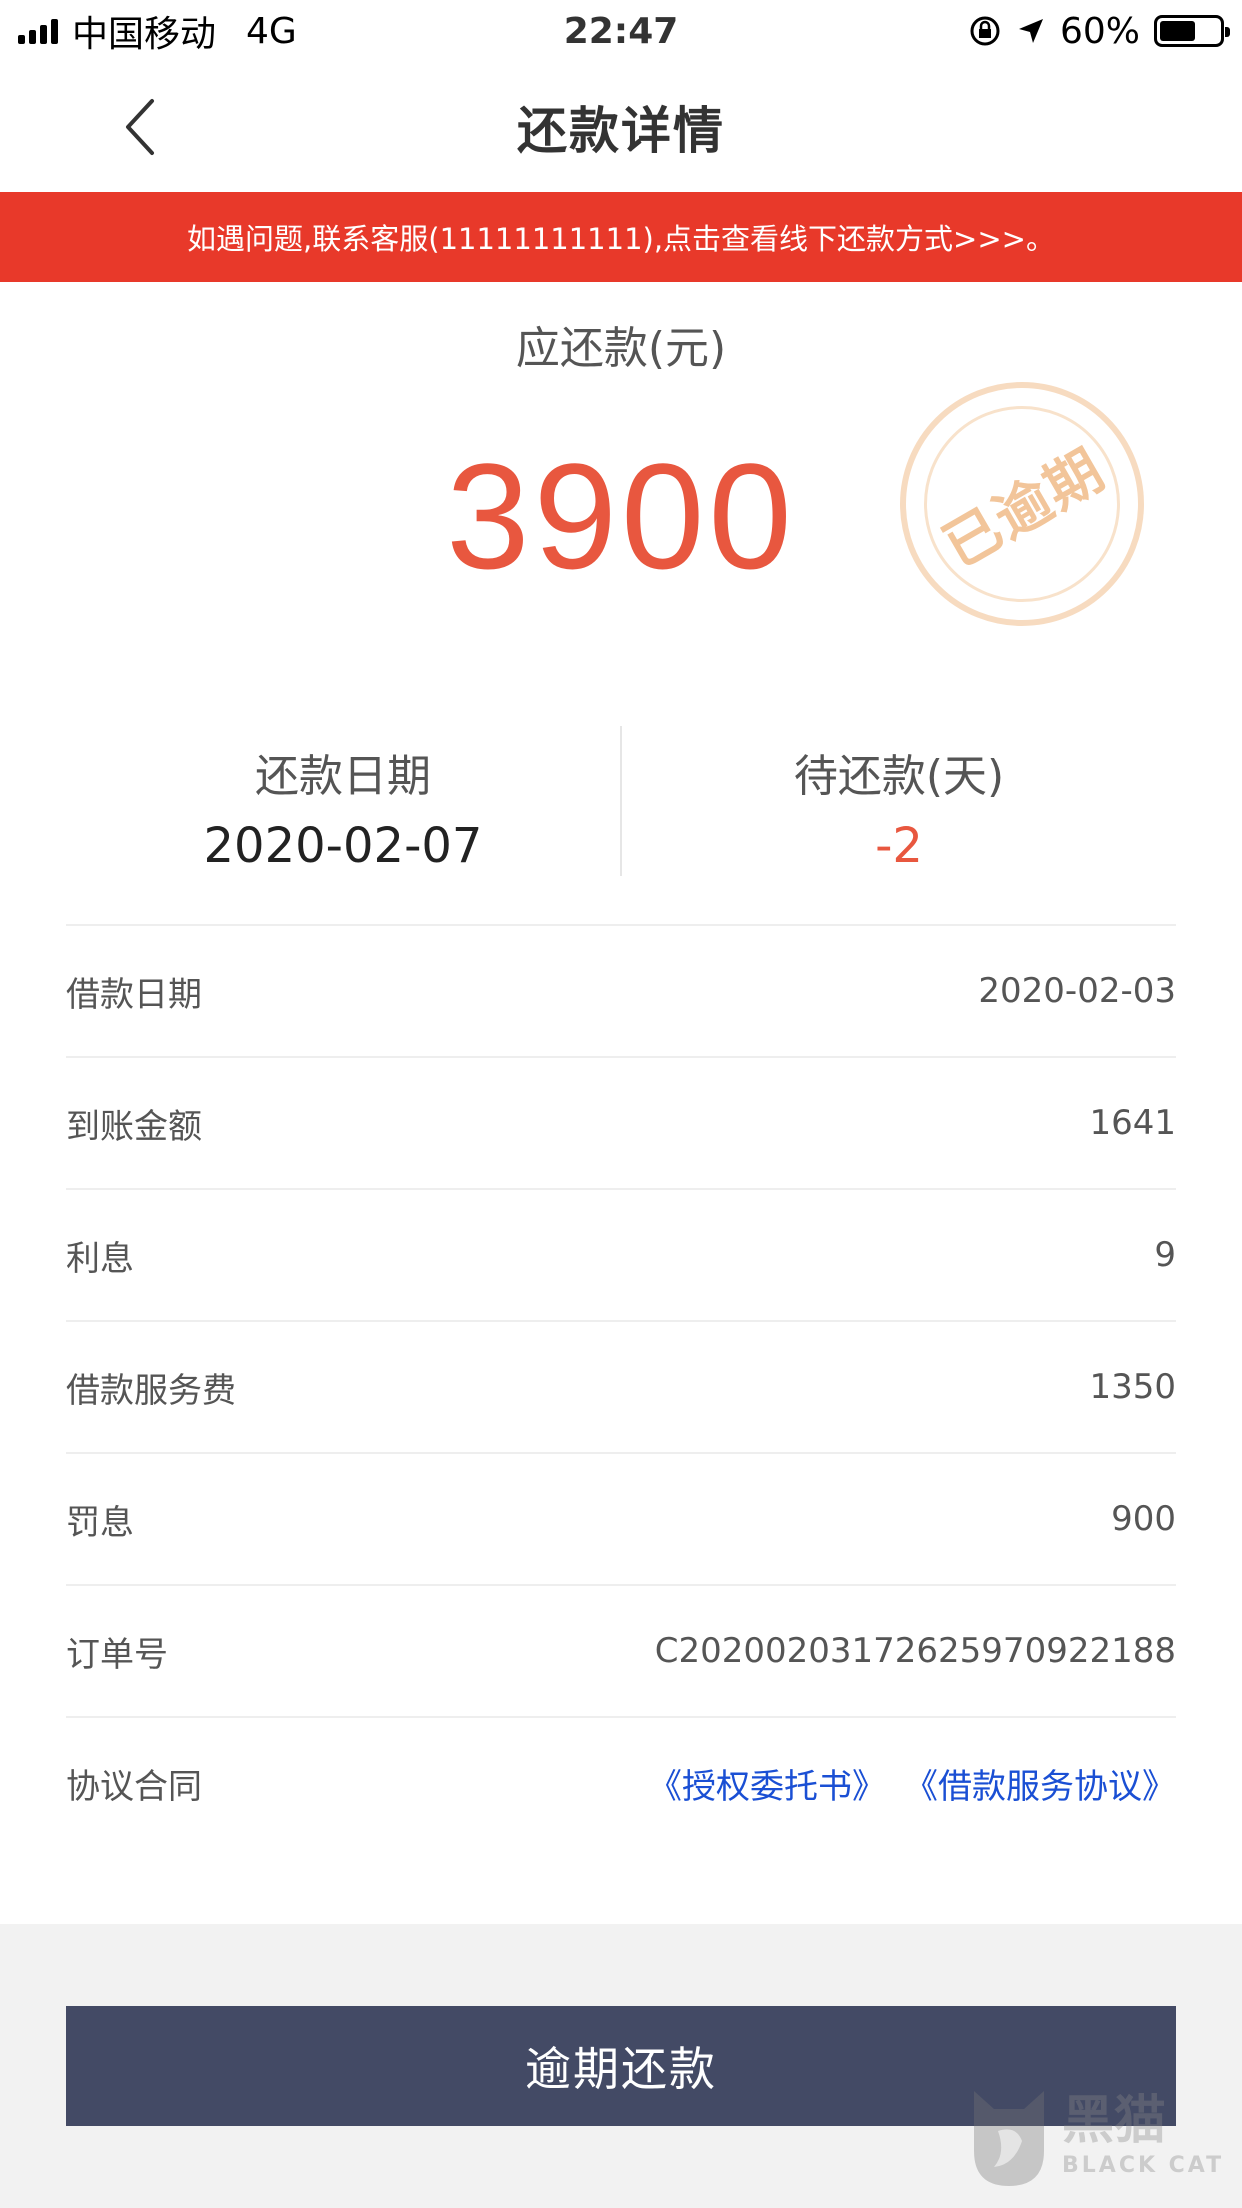 The image size is (1242, 2208). Describe the element at coordinates (1030, 31) in the screenshot. I see `location-arrow-icon` at that location.